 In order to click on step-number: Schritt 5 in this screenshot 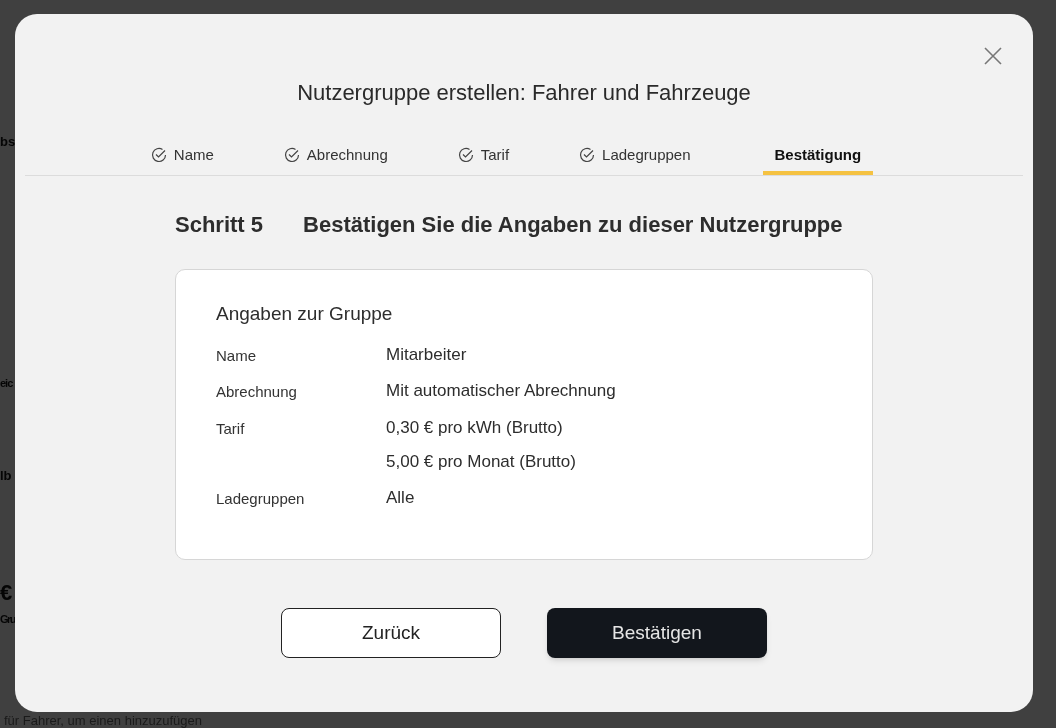, I will do `click(219, 225)`.